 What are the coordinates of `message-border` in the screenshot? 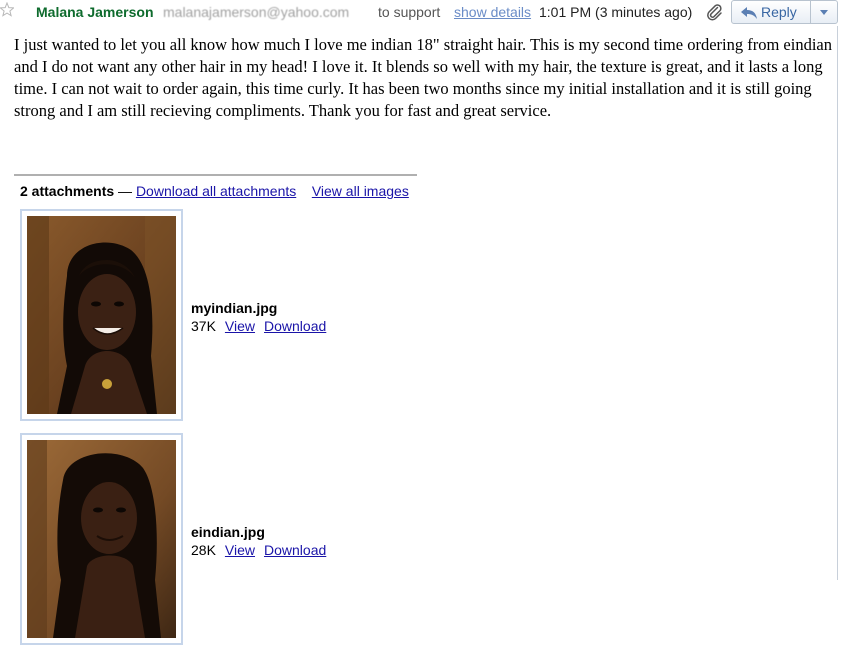 It's located at (837, 303).